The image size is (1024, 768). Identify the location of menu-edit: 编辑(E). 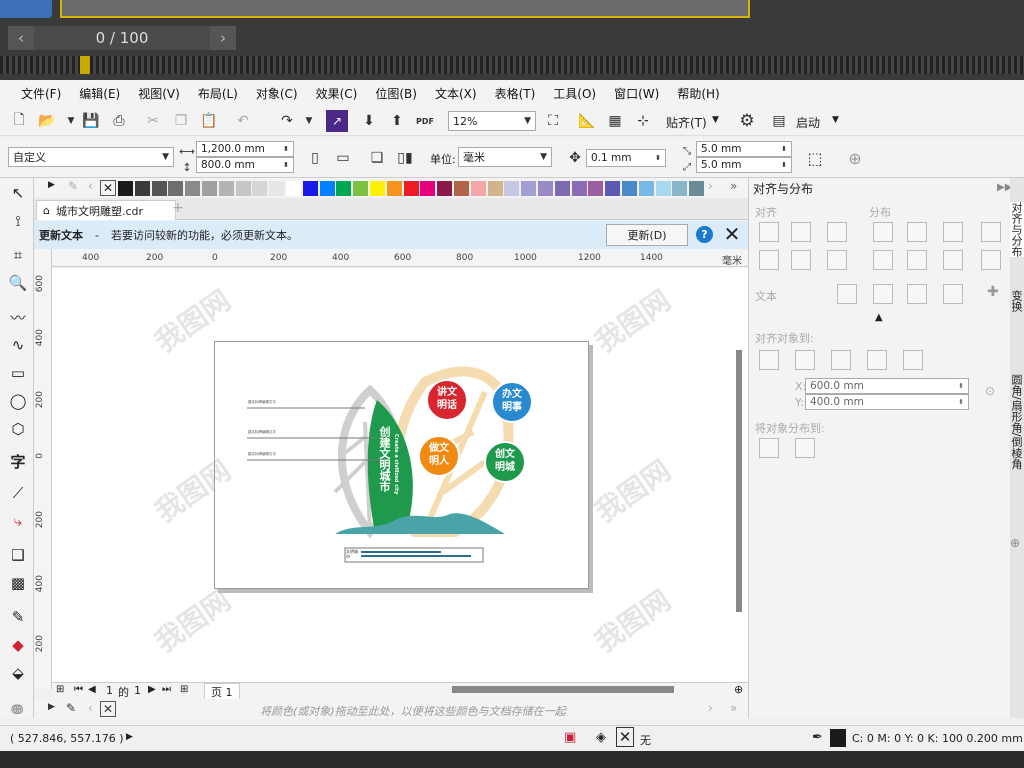
(99, 93).